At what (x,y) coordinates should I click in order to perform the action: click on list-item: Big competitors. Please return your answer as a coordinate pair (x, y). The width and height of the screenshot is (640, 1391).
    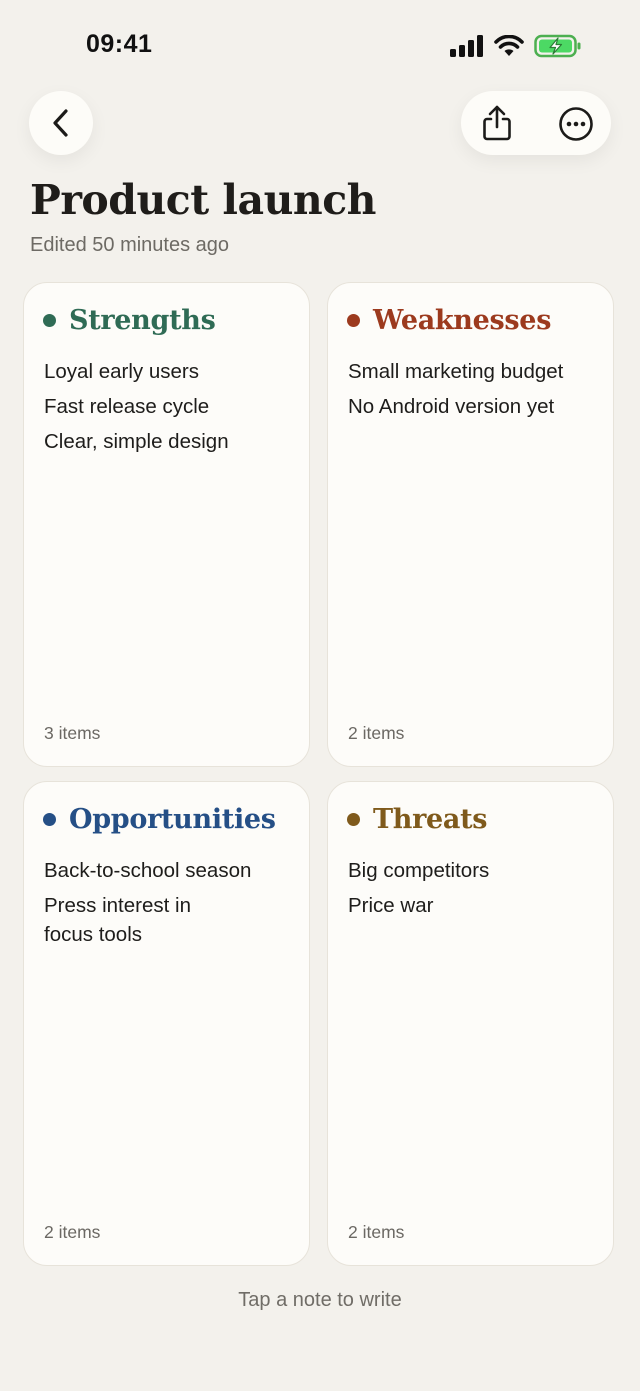
    Looking at the image, I should click on (473, 870).